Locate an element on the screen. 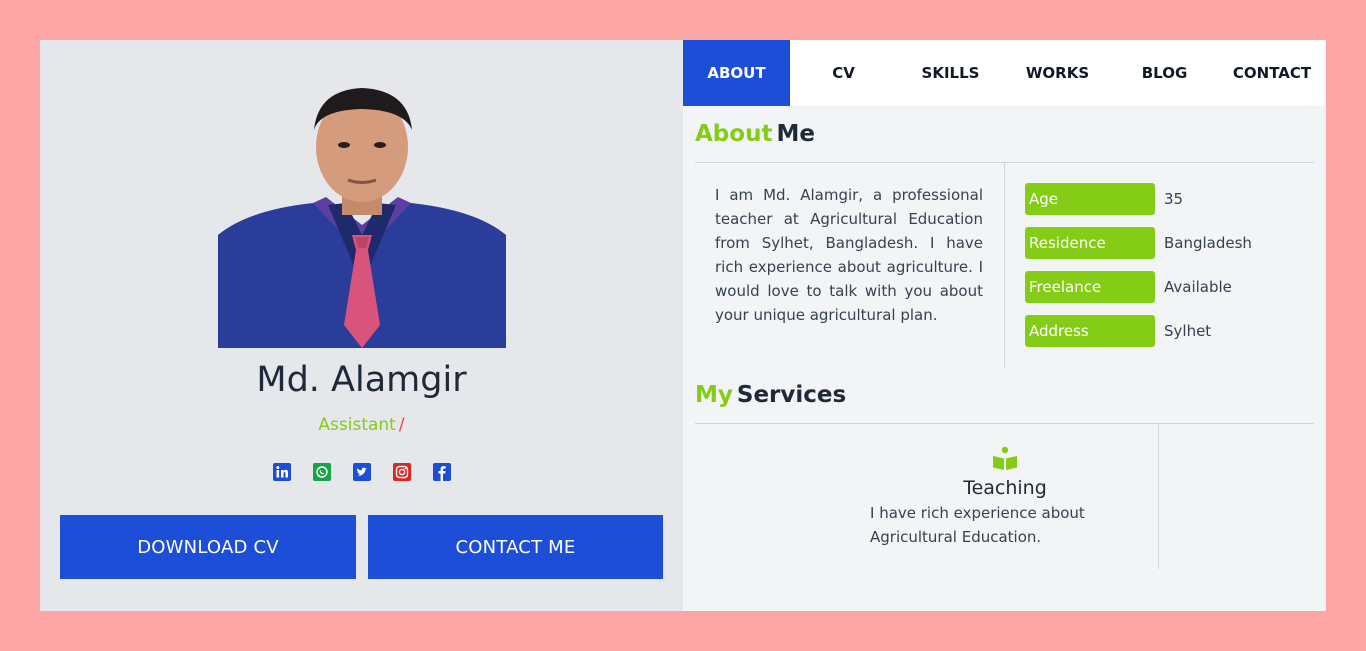 This screenshot has height=651, width=1366. info-value: 35 is located at coordinates (1174, 199).